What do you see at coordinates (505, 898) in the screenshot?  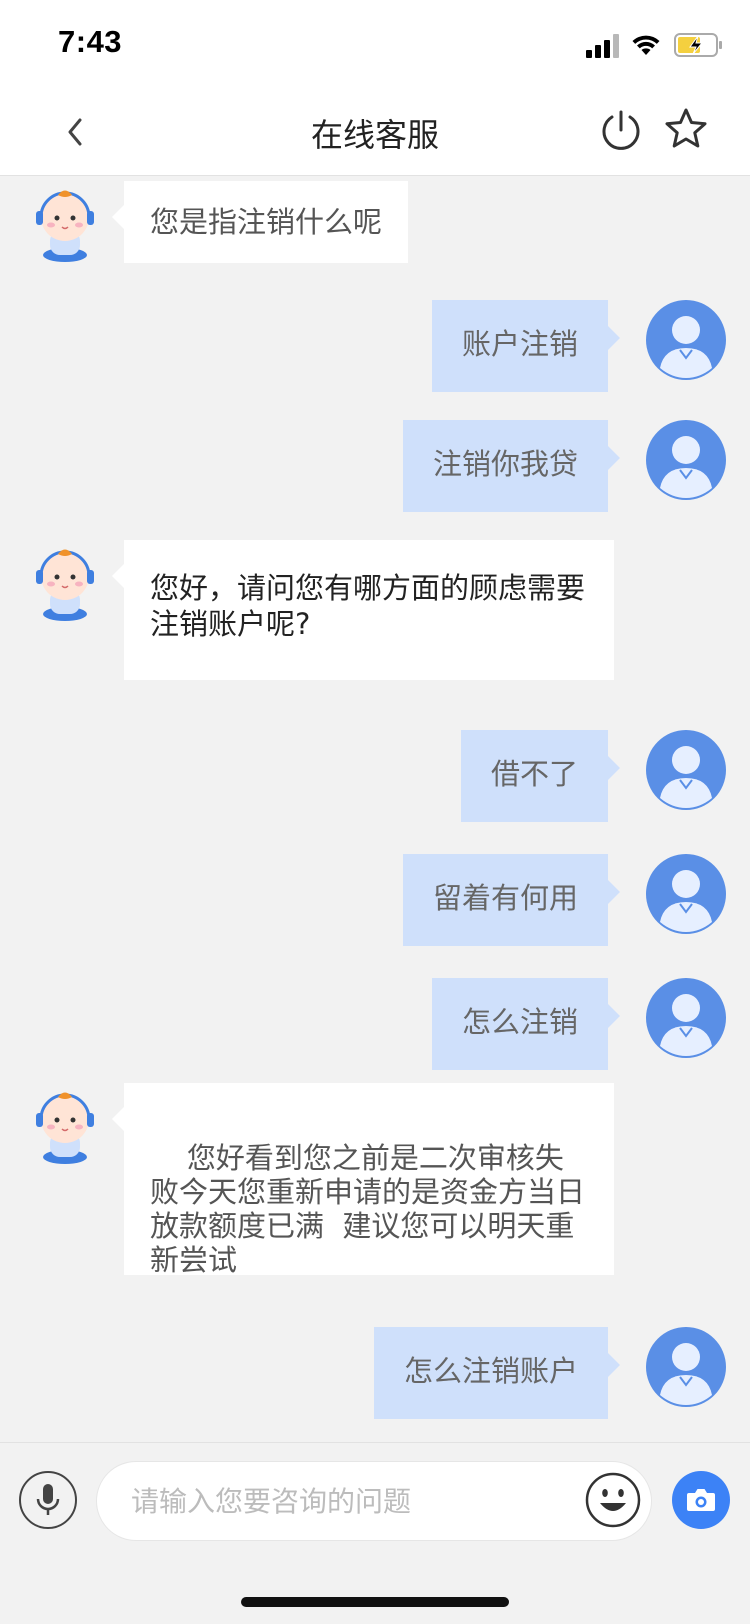 I see `message-text: 留着有何用` at bounding box center [505, 898].